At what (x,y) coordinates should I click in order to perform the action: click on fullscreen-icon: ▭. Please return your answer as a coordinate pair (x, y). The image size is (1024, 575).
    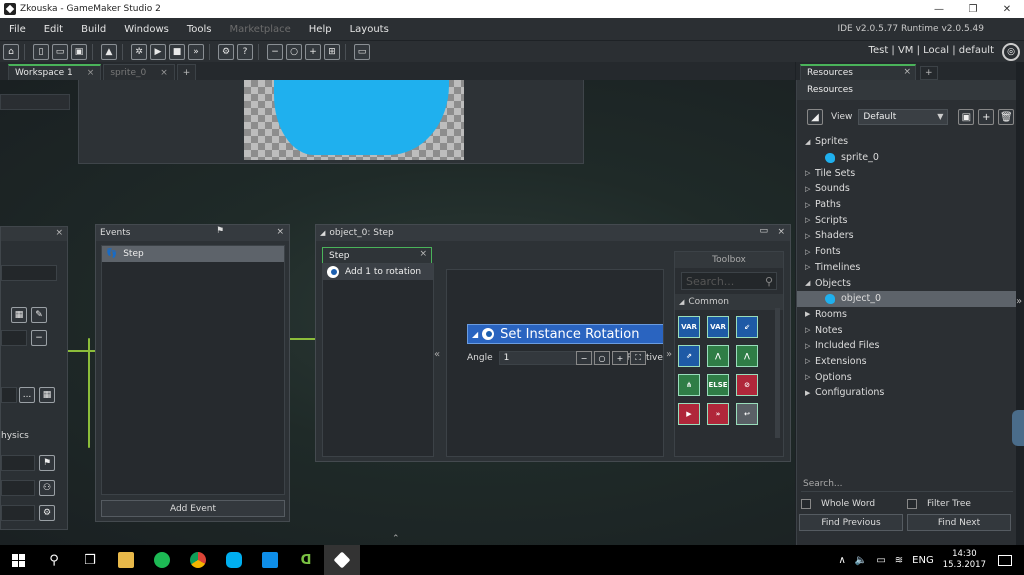
    Looking at the image, I should click on (362, 51).